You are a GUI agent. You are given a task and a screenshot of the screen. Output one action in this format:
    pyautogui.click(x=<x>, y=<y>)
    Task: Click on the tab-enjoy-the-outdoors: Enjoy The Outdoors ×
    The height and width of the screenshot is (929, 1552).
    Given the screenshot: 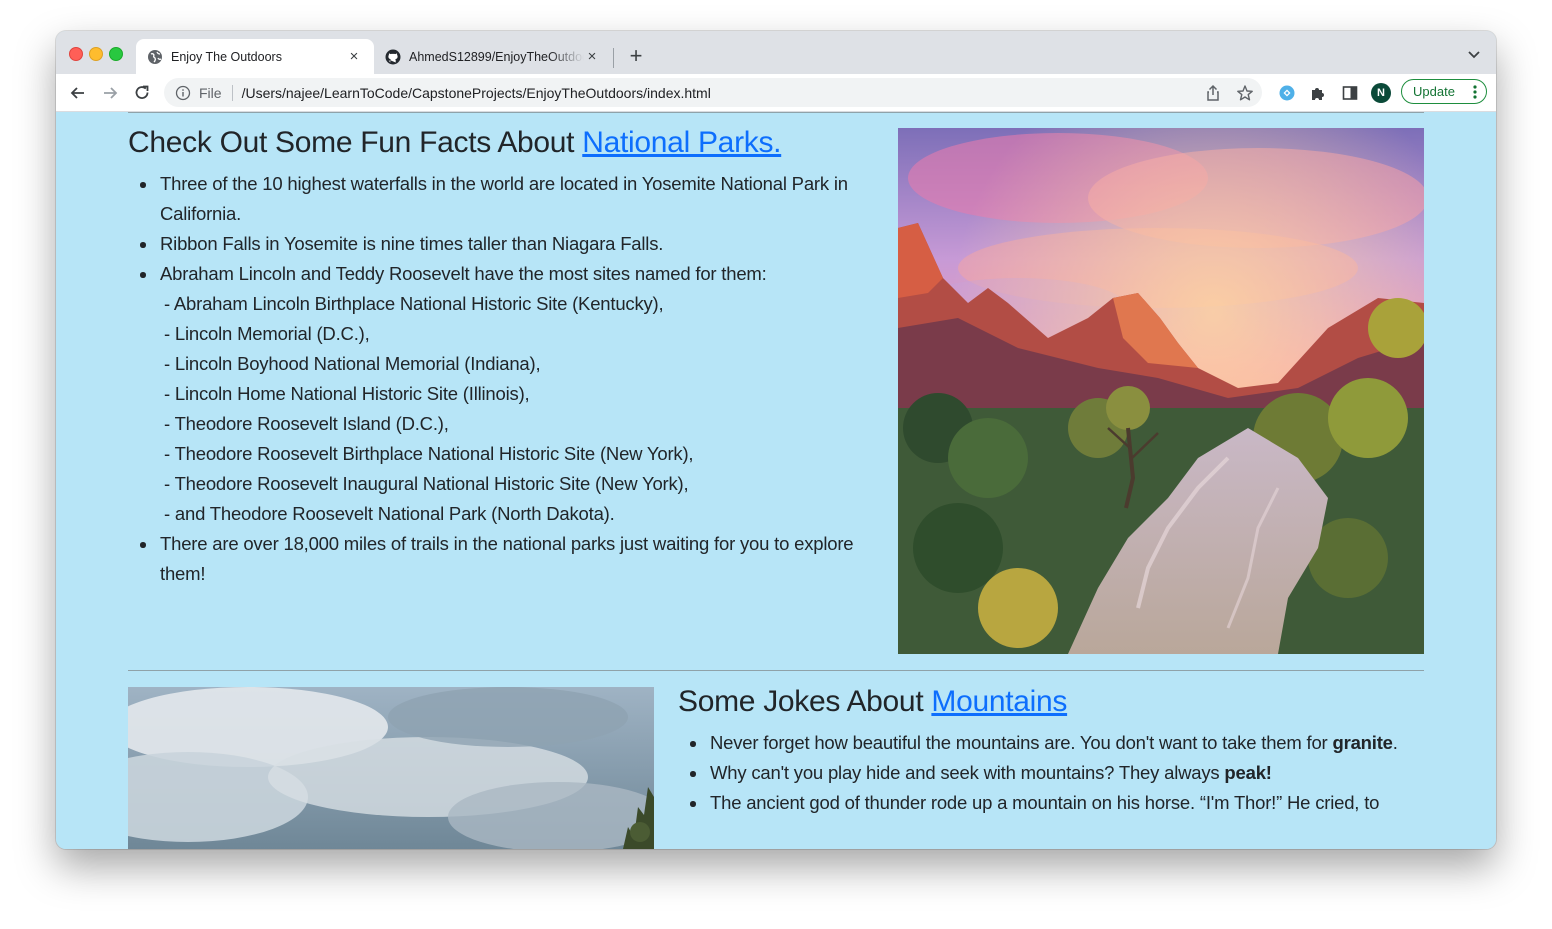 What is the action you would take?
    pyautogui.click(x=255, y=56)
    